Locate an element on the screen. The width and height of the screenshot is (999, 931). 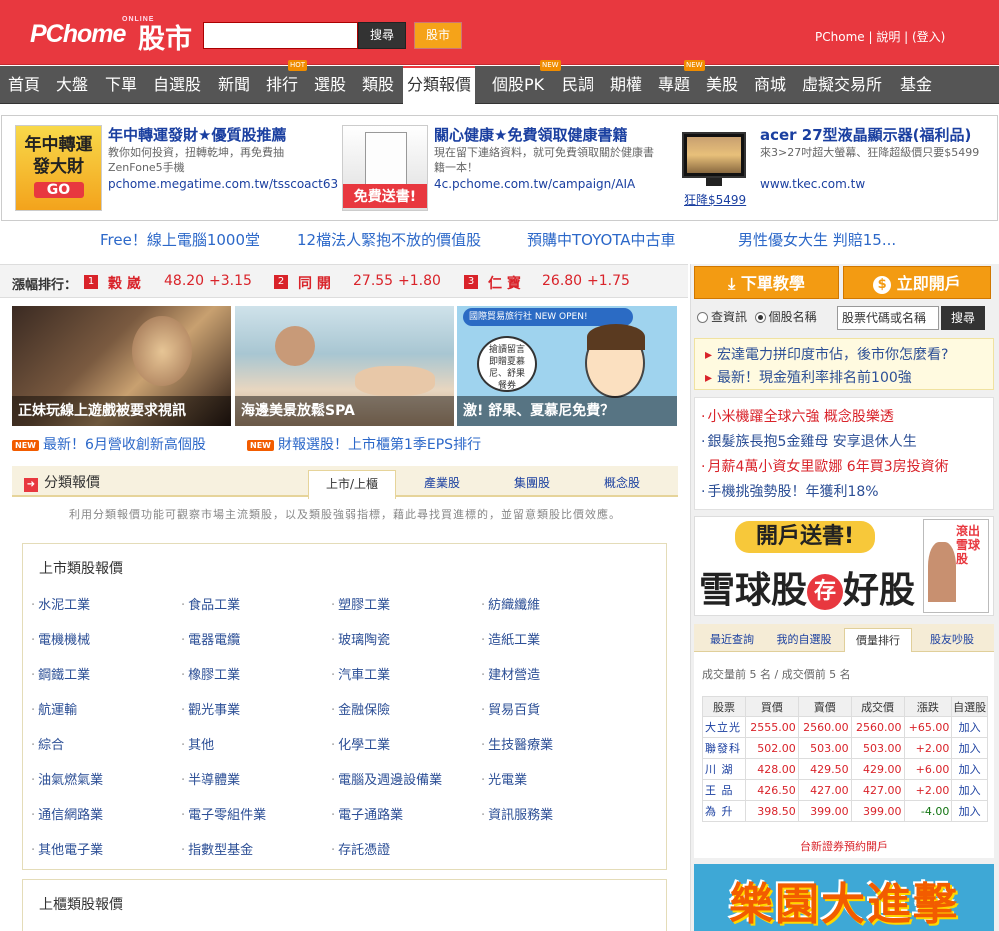
ad-url-3: www.tkec.com.tw is located at coordinates (812, 184).